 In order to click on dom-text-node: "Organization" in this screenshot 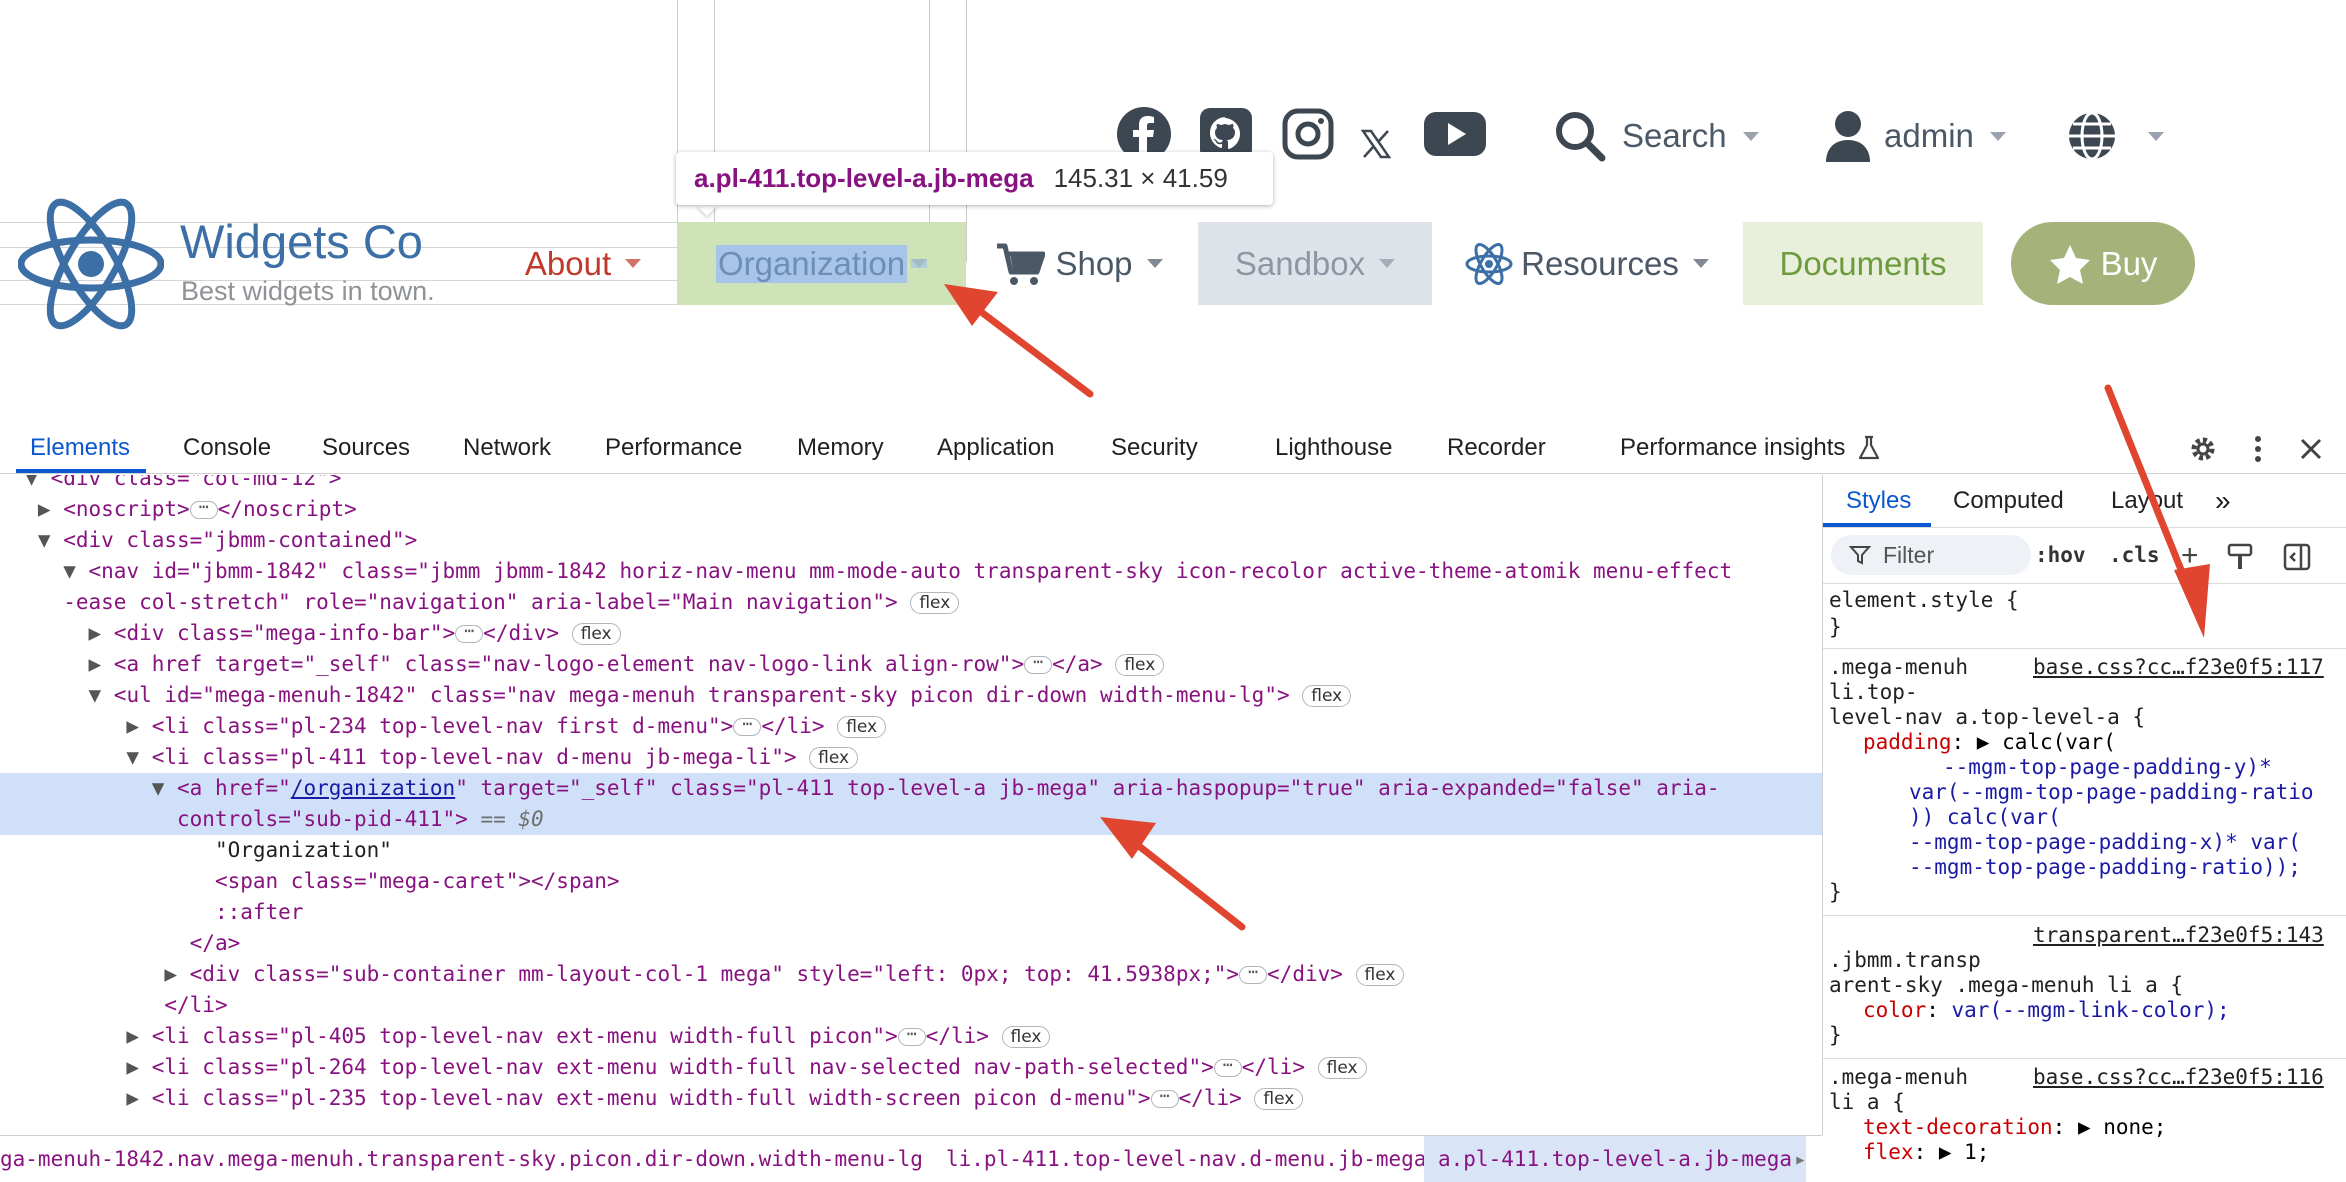, I will do `click(911, 850)`.